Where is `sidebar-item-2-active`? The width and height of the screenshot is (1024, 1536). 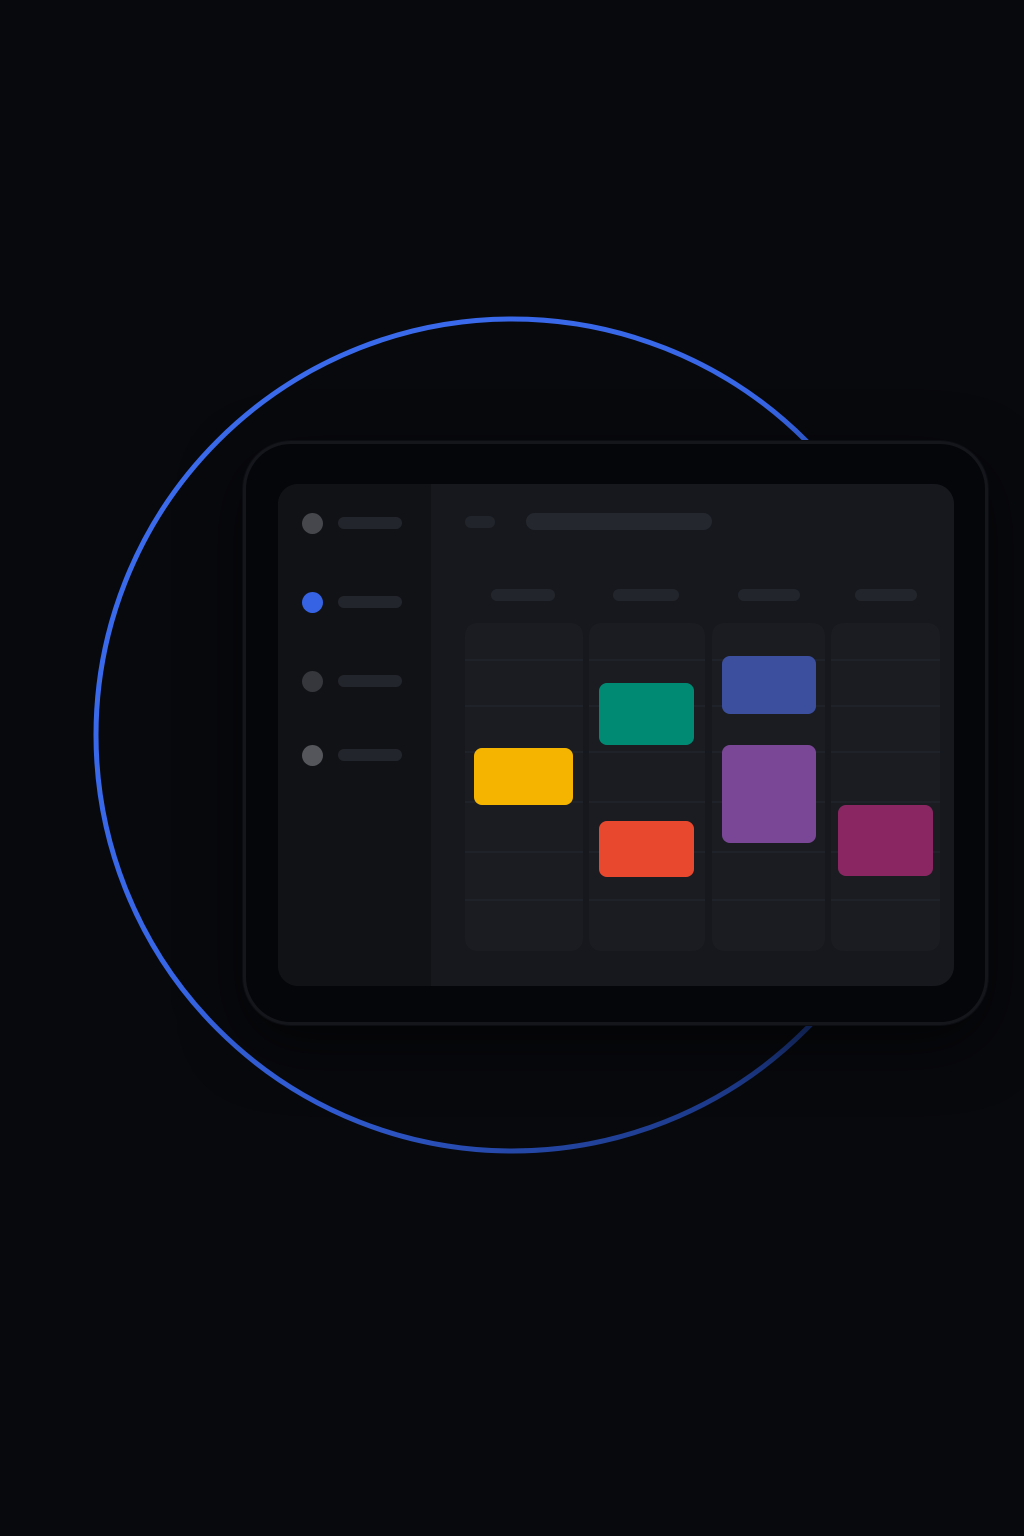
sidebar-item-2-active is located at coordinates (357, 602).